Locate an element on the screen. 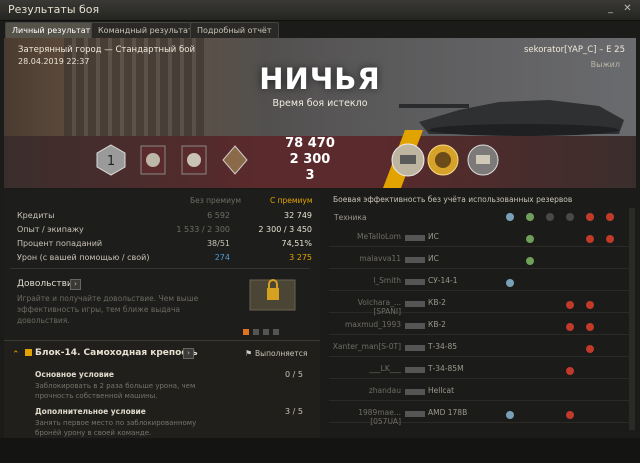  player-name: ___LK___ is located at coordinates (385, 368).